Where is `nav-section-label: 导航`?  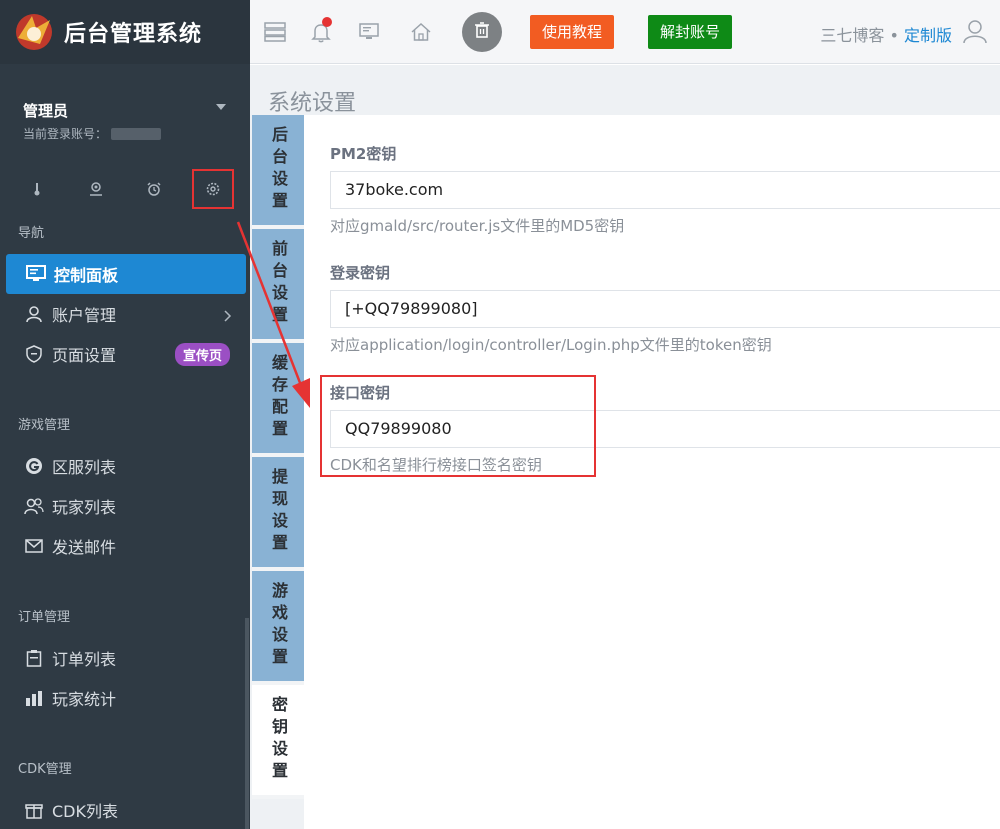 nav-section-label: 导航 is located at coordinates (31, 233).